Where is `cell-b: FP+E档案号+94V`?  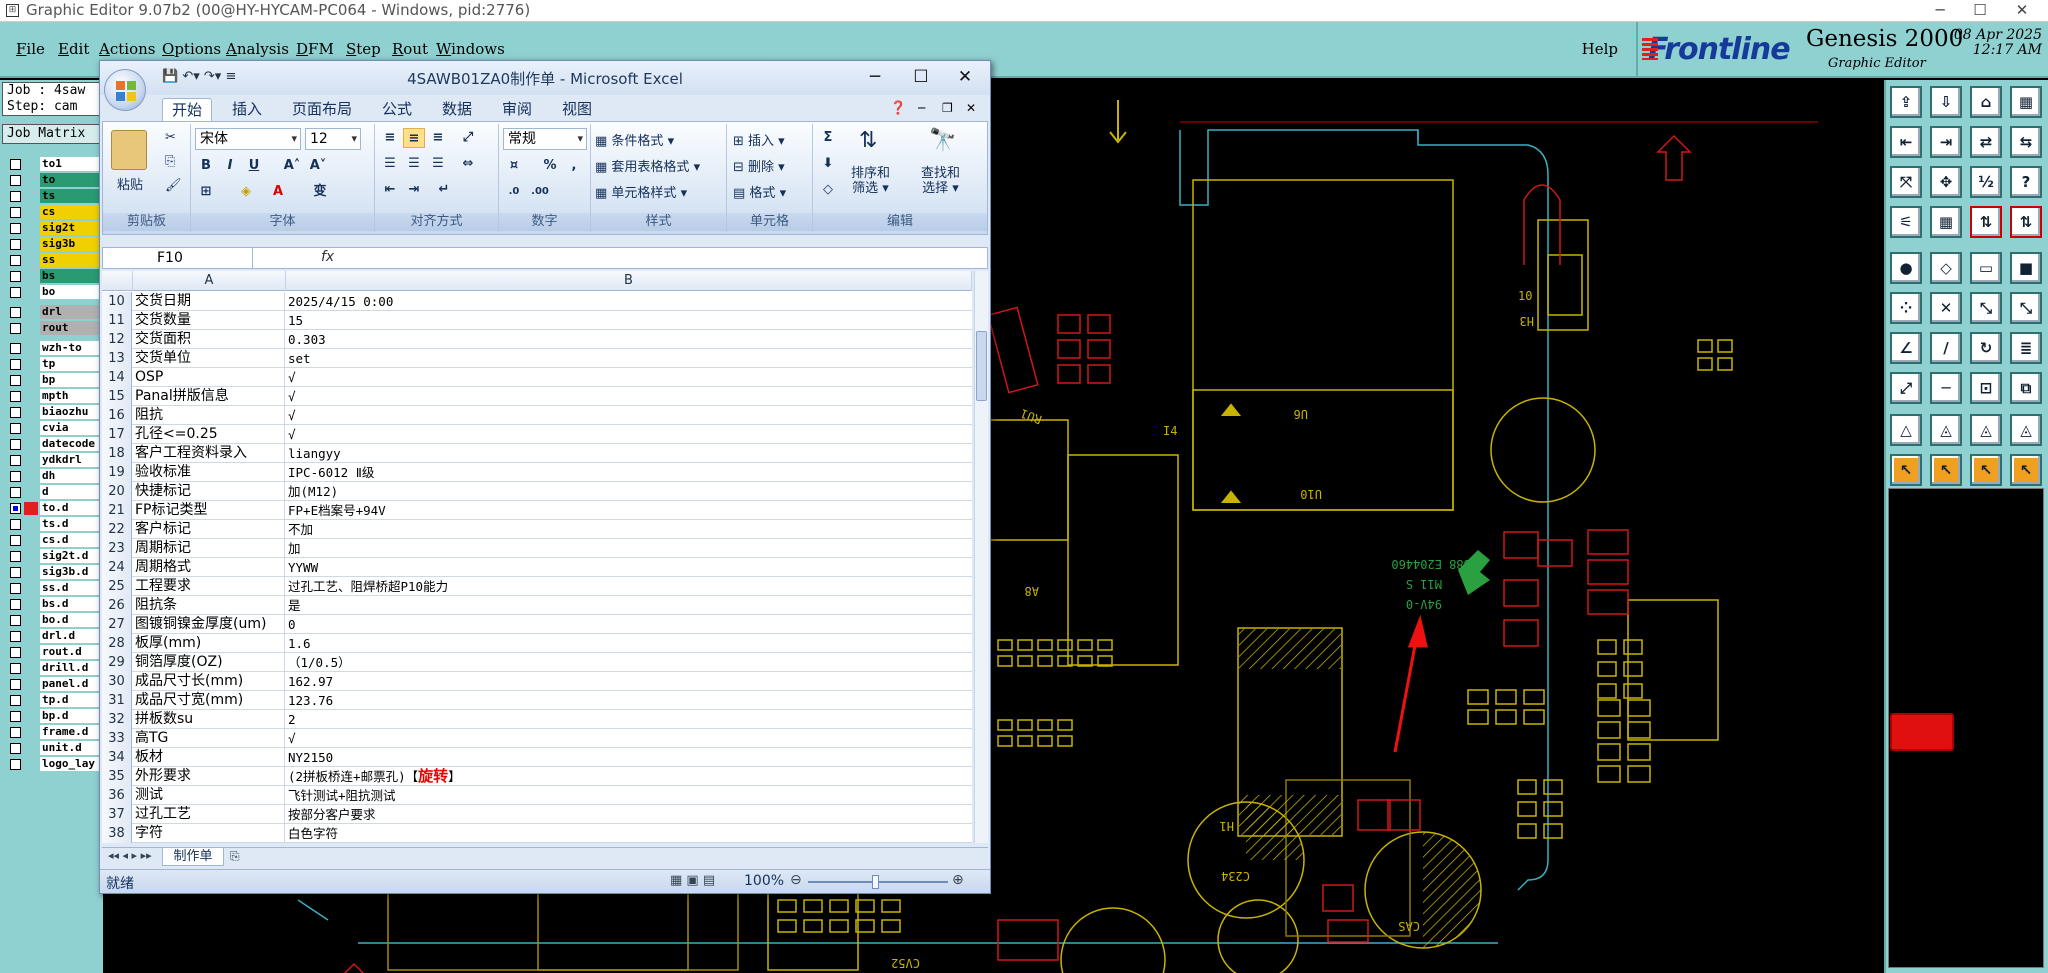 cell-b: FP+E档案号+94V is located at coordinates (626, 510).